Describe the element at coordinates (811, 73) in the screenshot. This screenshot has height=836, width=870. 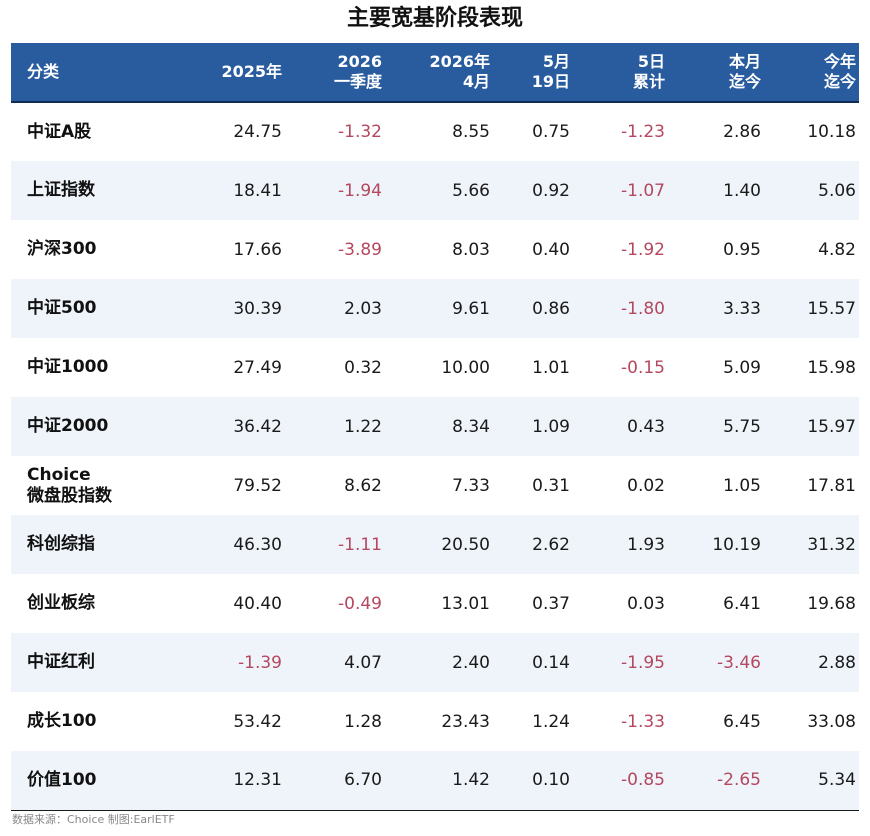
I see `column-header: 今年 迄今` at that location.